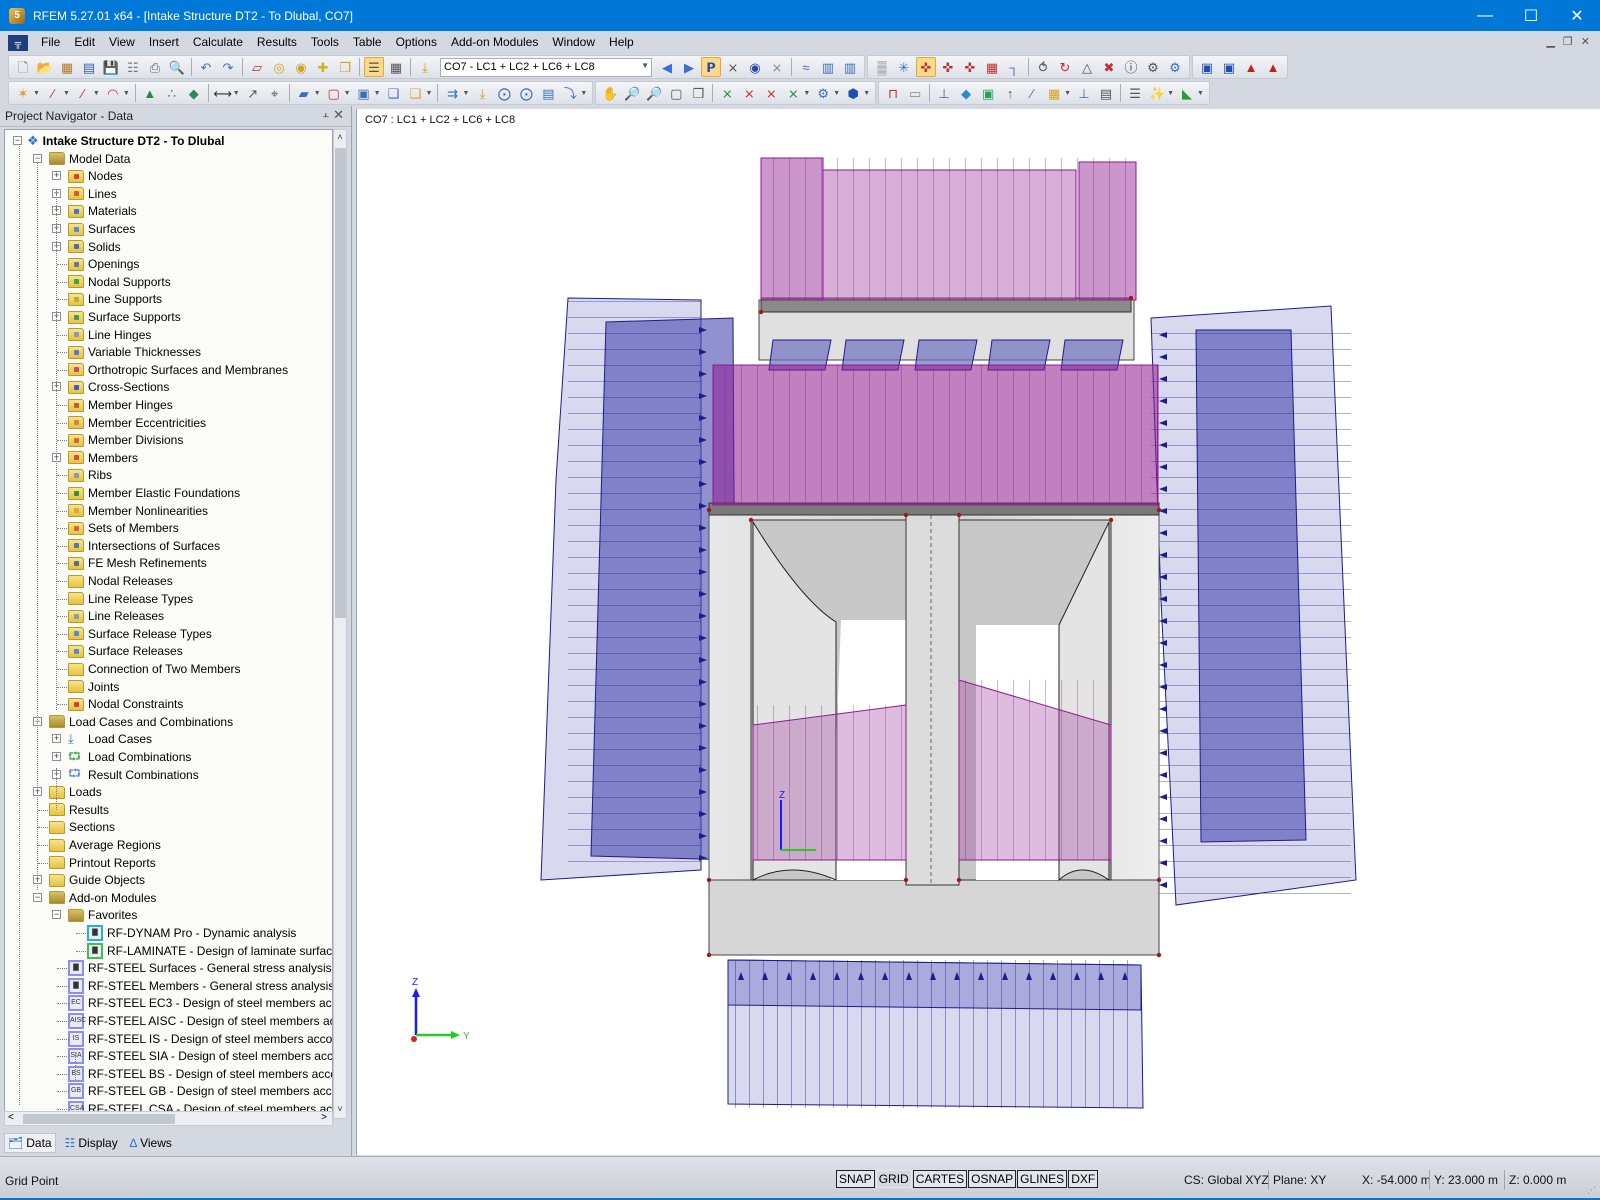 The width and height of the screenshot is (1600, 1200). I want to click on deformation-icon: ⊥, so click(944, 93).